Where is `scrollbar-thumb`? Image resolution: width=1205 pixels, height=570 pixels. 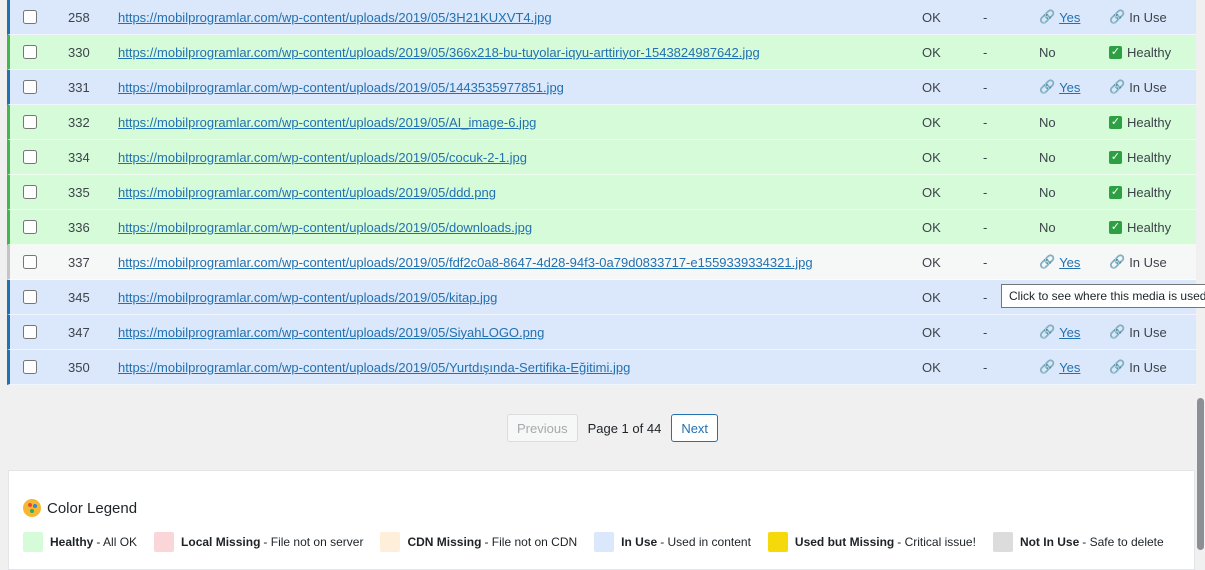 scrollbar-thumb is located at coordinates (1200, 474).